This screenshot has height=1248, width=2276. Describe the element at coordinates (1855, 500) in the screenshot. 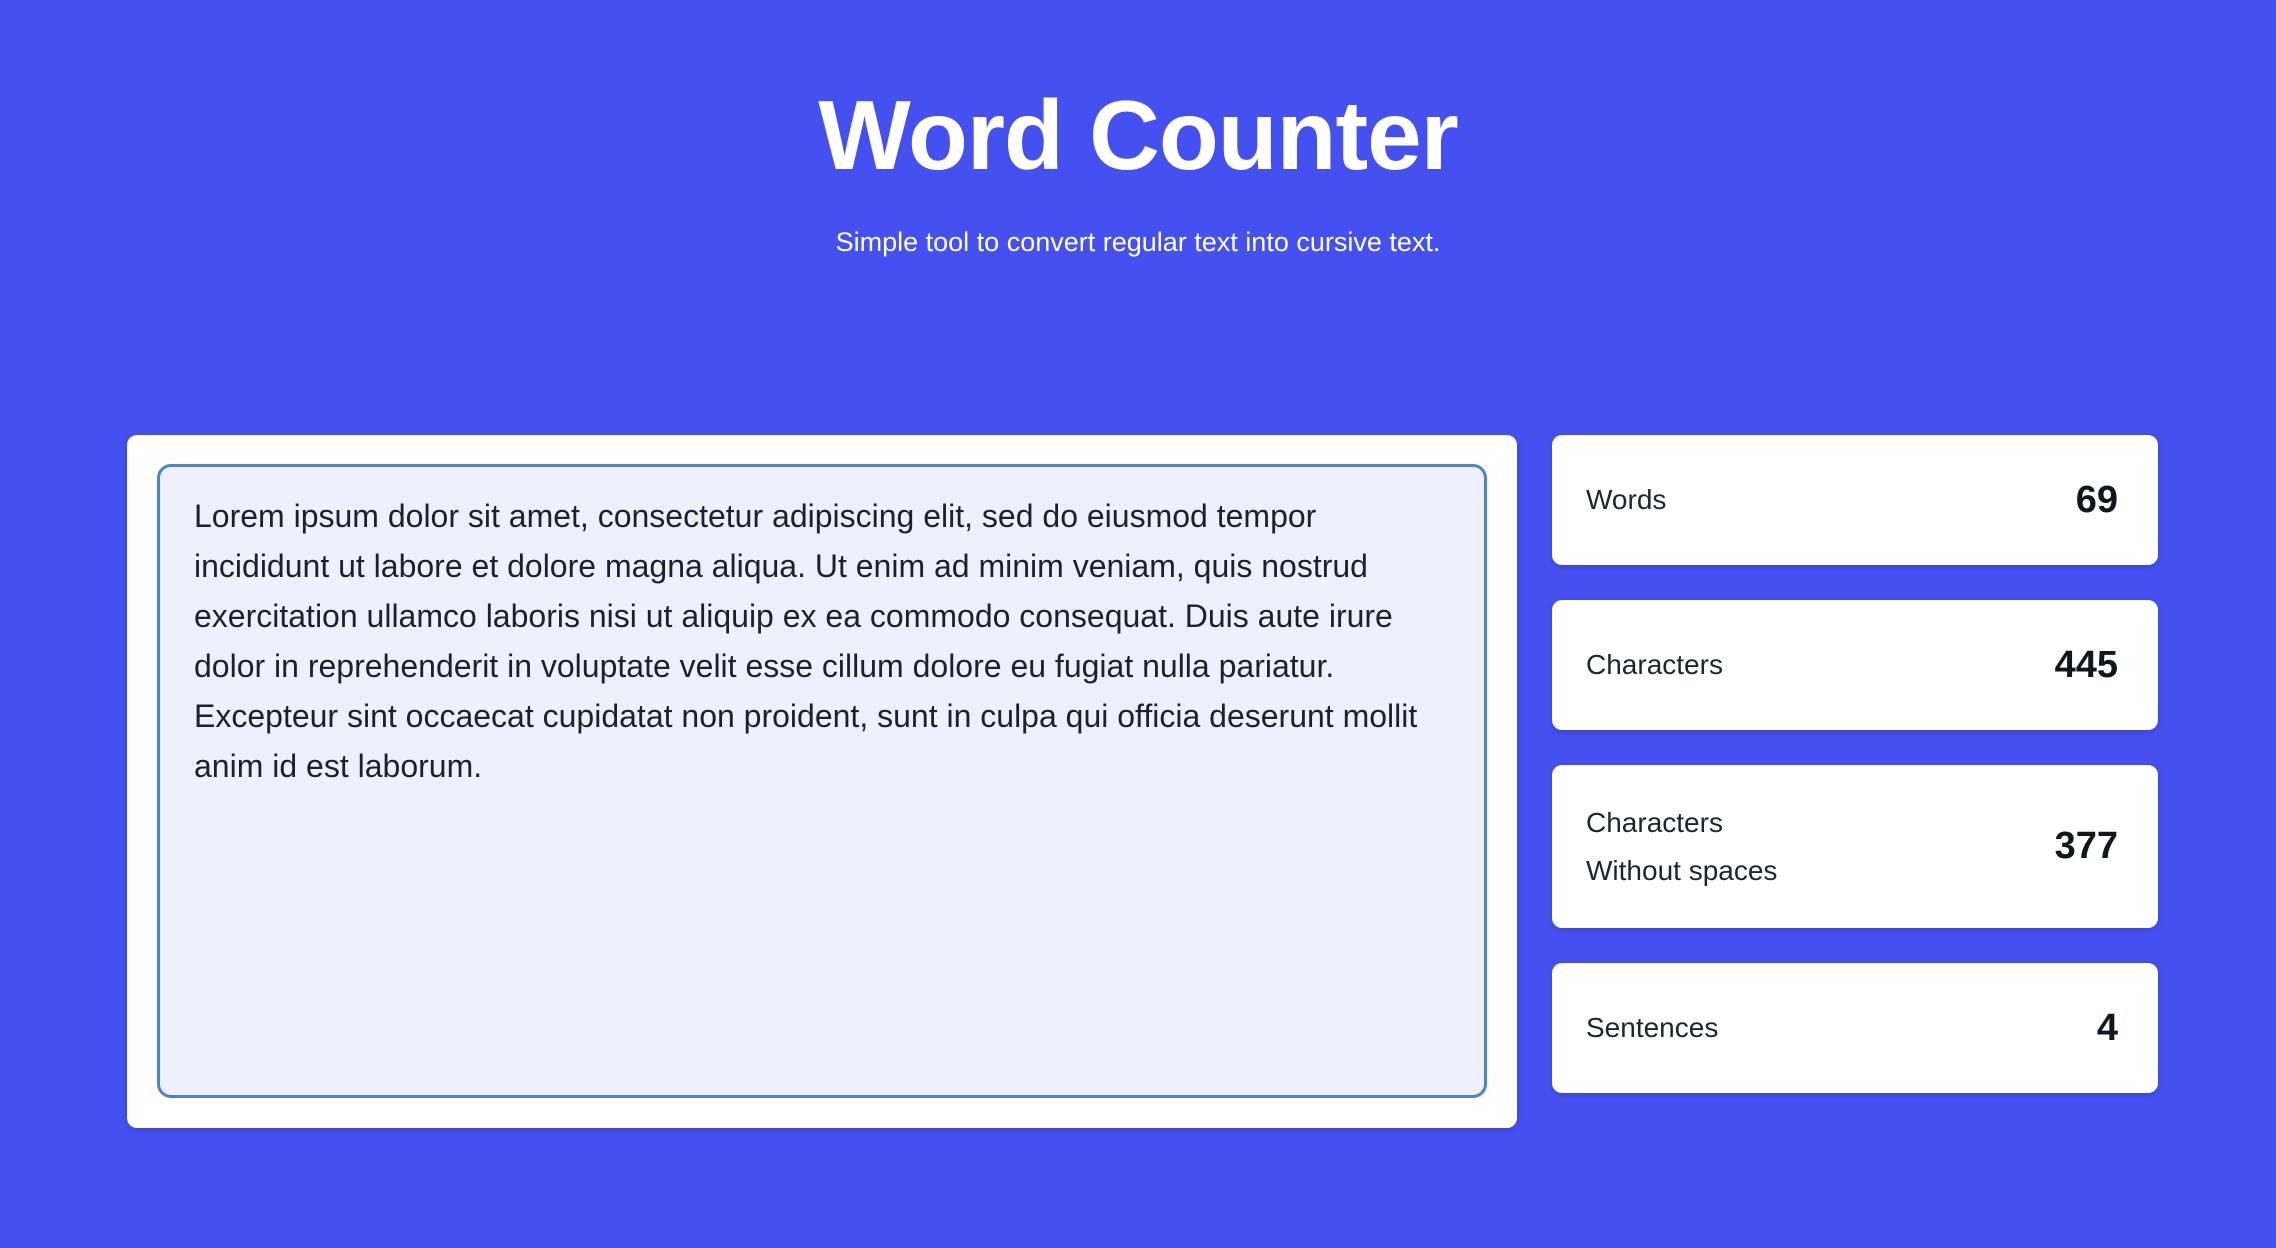

I see `stat-card-words: Words 69` at that location.